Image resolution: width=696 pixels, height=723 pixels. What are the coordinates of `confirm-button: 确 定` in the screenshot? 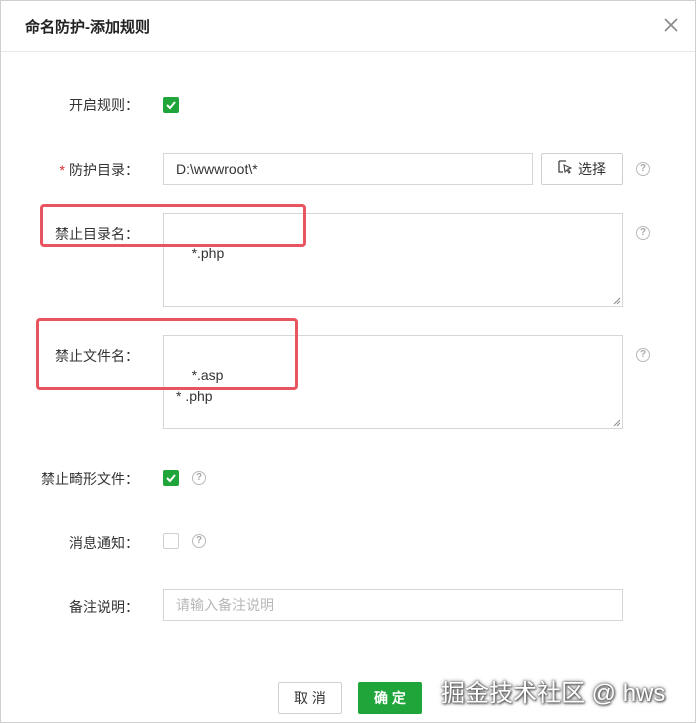 It's located at (390, 698).